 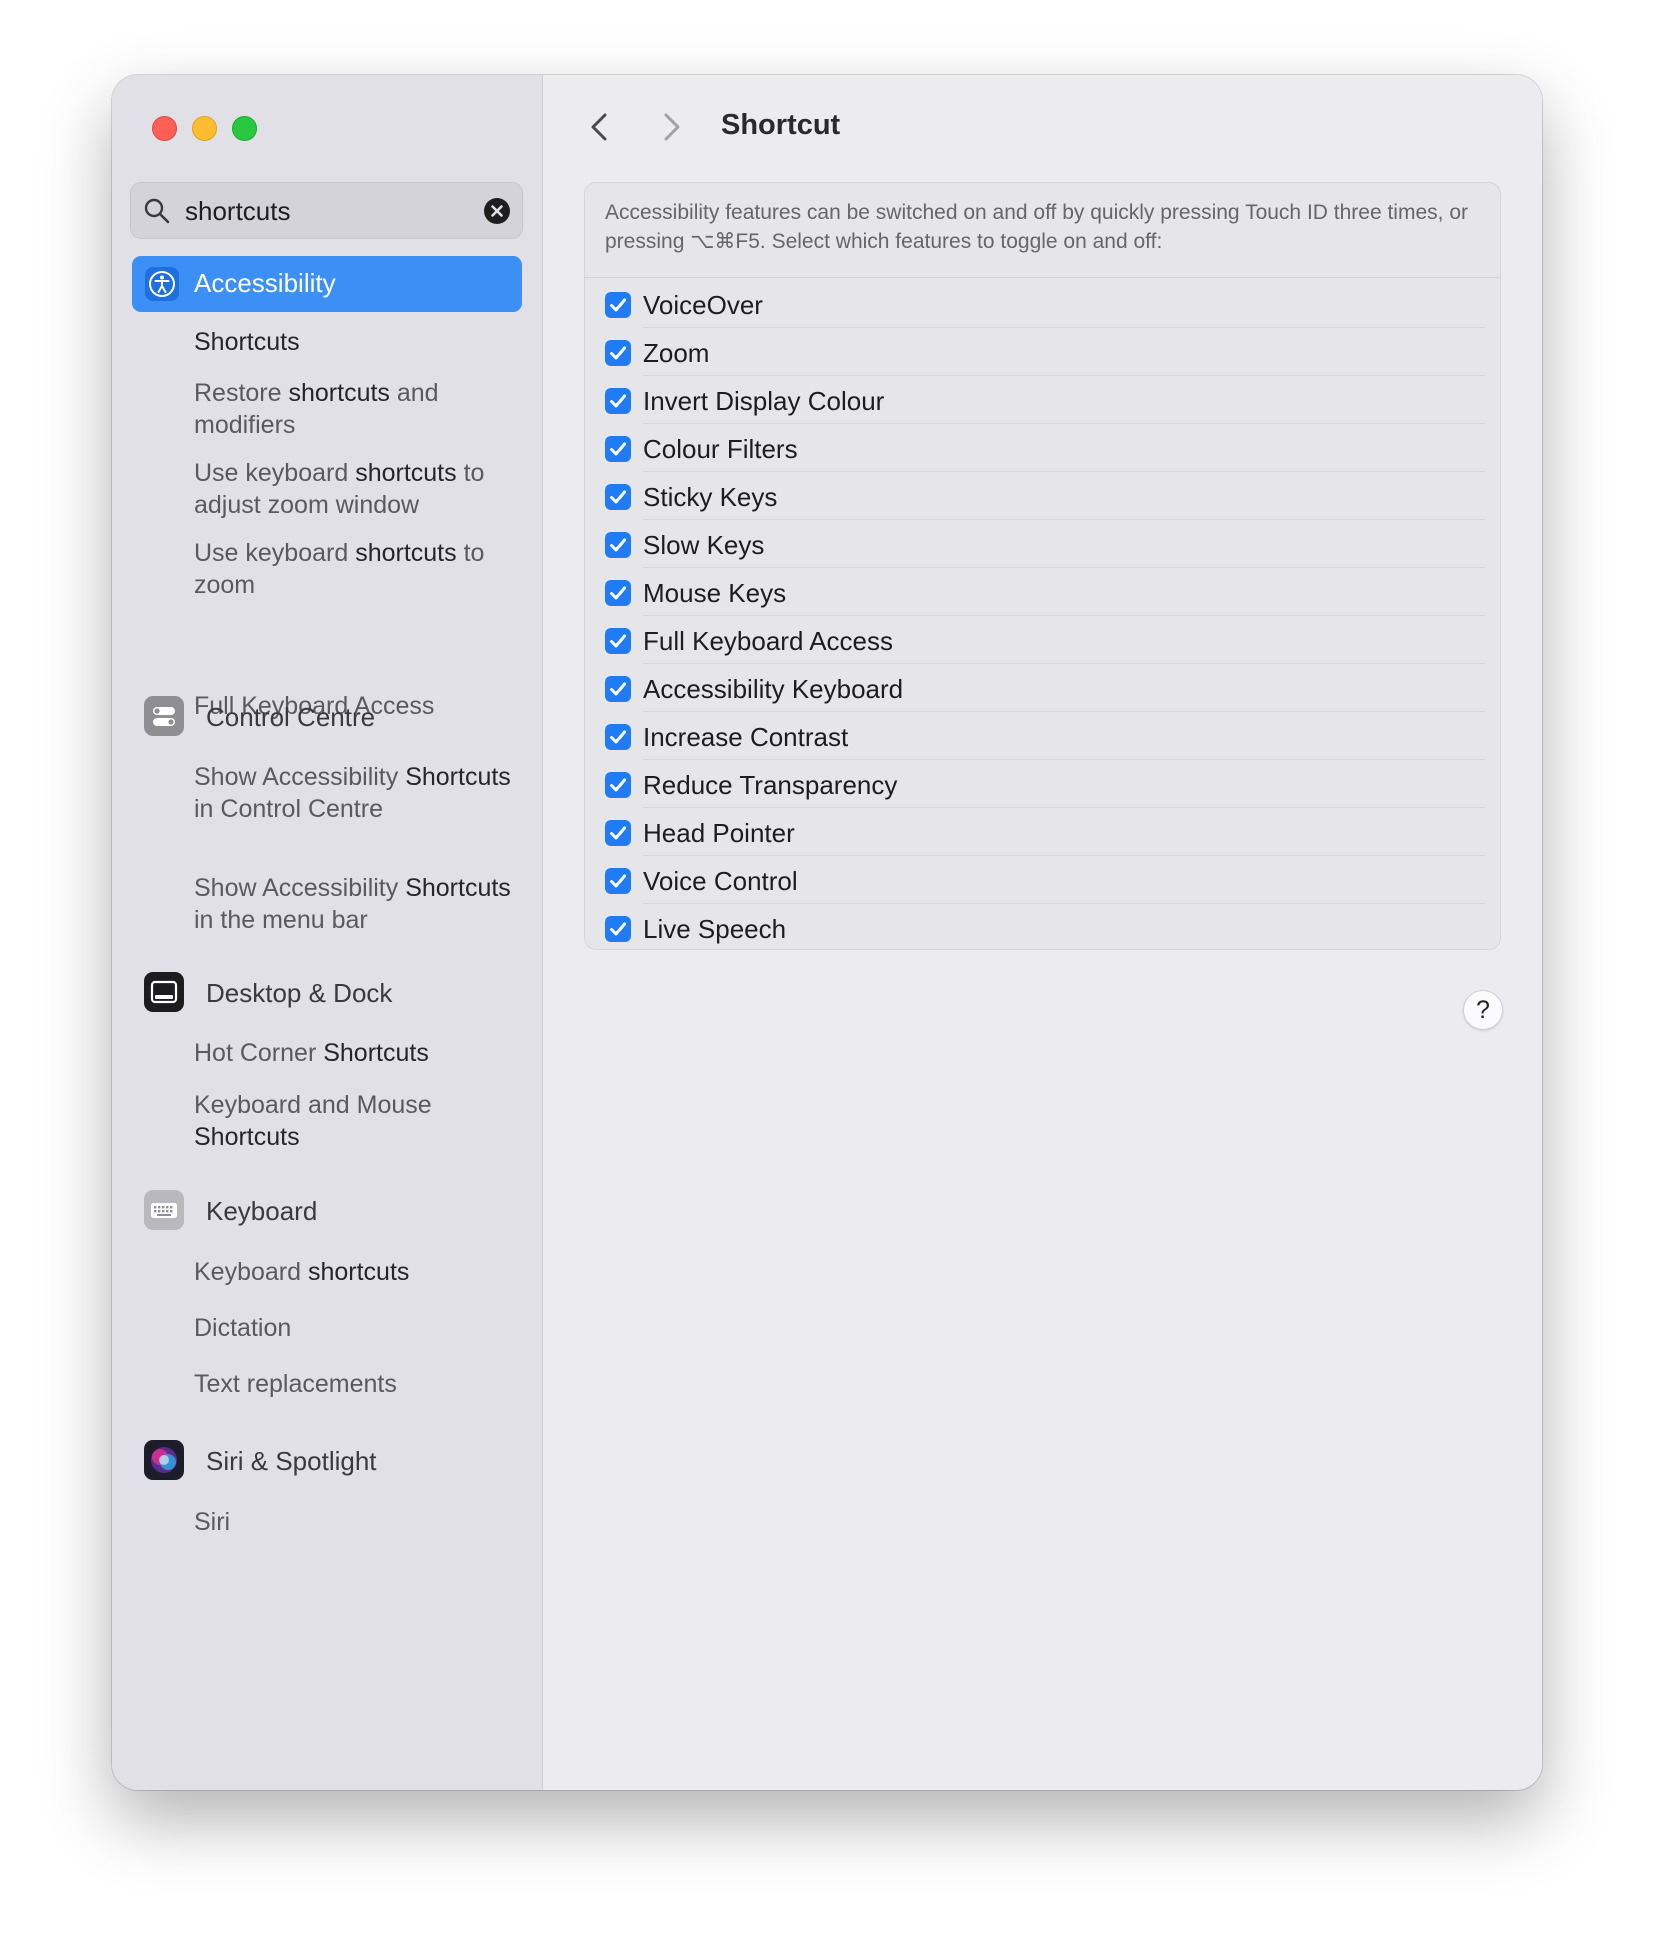 What do you see at coordinates (781, 125) in the screenshot?
I see `page-title: Shortcut` at bounding box center [781, 125].